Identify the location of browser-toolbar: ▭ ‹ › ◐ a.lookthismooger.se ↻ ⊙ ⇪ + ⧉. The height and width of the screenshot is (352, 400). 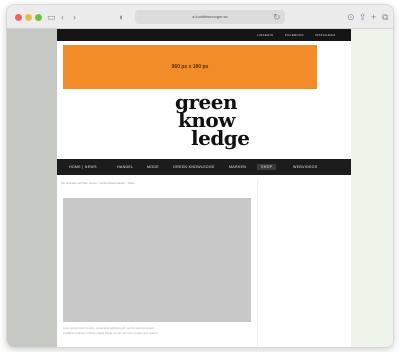
(200, 17).